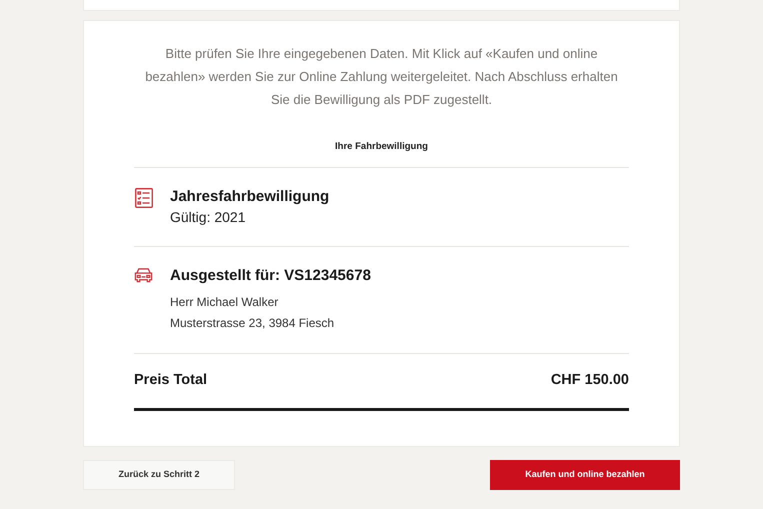  What do you see at coordinates (253, 323) in the screenshot?
I see `item-detail: Musterstrasse 23, 3984 Fiesch` at bounding box center [253, 323].